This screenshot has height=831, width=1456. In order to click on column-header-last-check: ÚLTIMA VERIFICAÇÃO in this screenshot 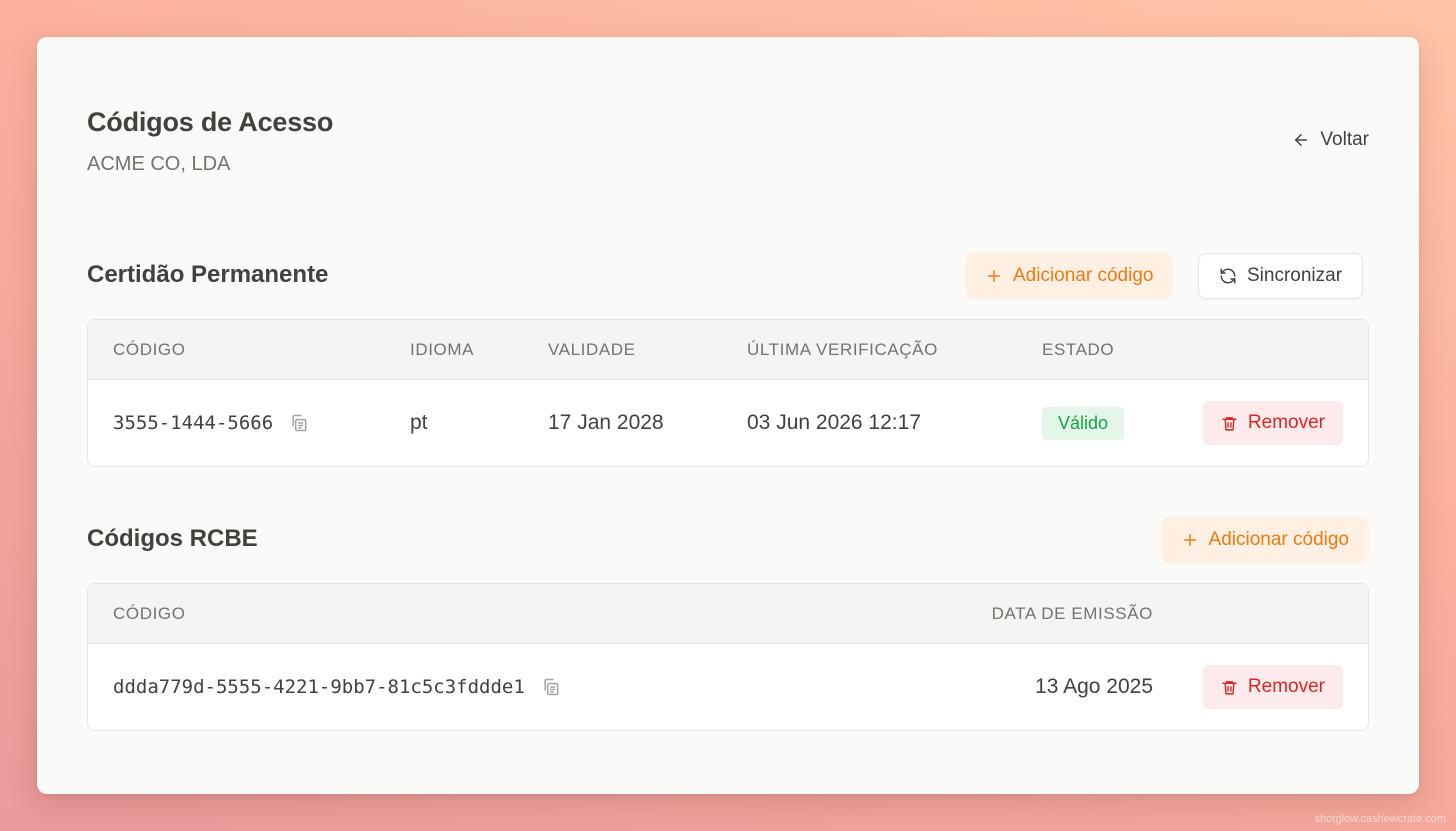, I will do `click(842, 349)`.